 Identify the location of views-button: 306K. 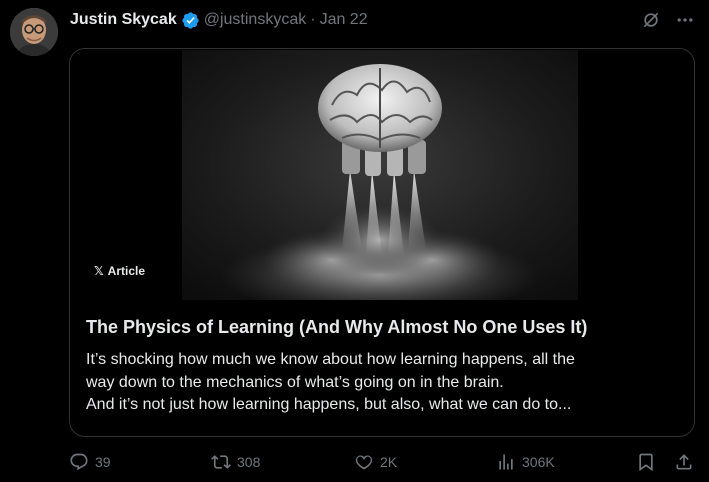
(525, 462).